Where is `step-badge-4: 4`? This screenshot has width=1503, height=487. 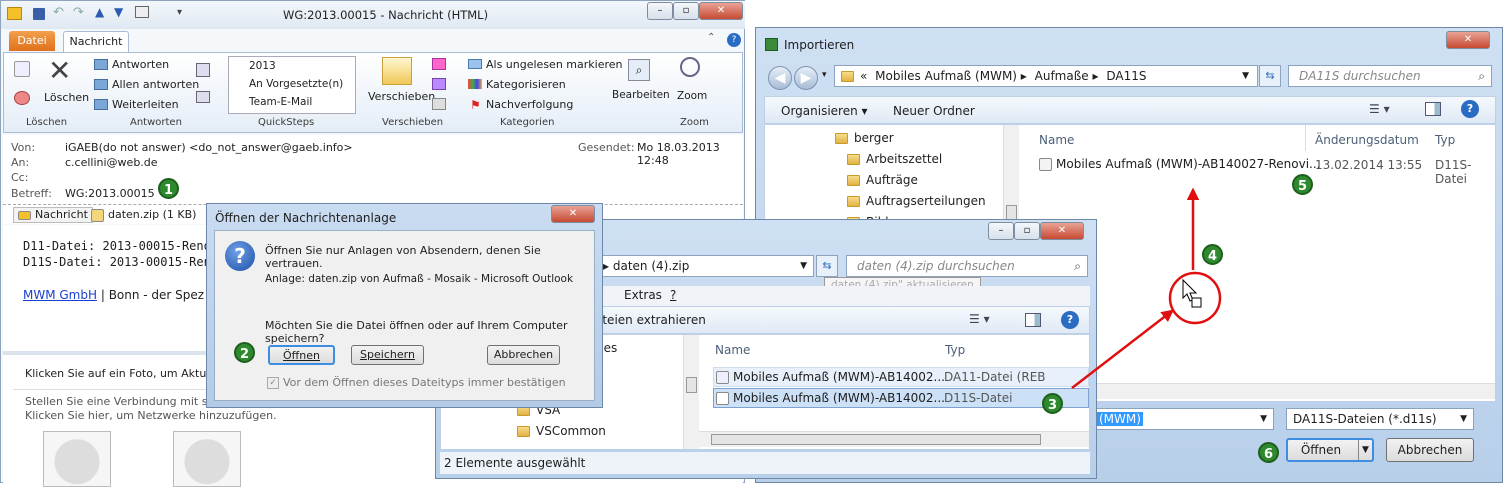 step-badge-4: 4 is located at coordinates (1212, 254).